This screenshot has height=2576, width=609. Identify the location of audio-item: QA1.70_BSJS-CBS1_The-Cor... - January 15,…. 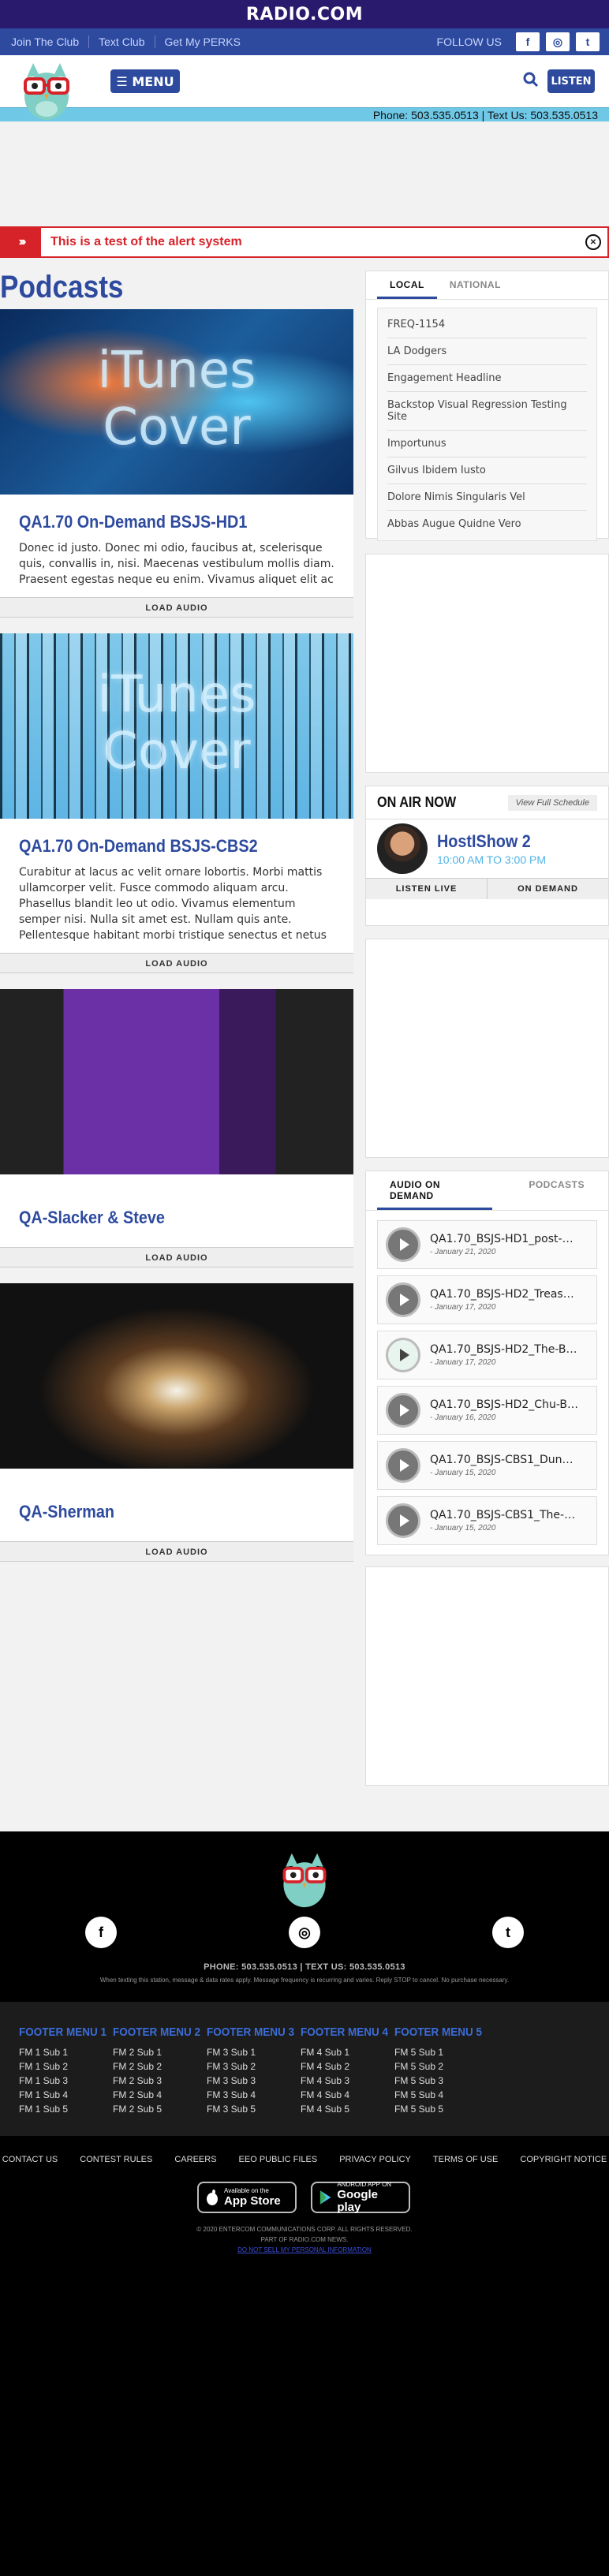
(487, 1520).